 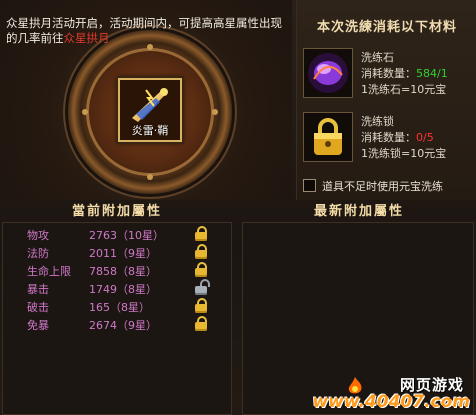 What do you see at coordinates (123, 289) in the screenshot?
I see `attr-value: 1749（8星）` at bounding box center [123, 289].